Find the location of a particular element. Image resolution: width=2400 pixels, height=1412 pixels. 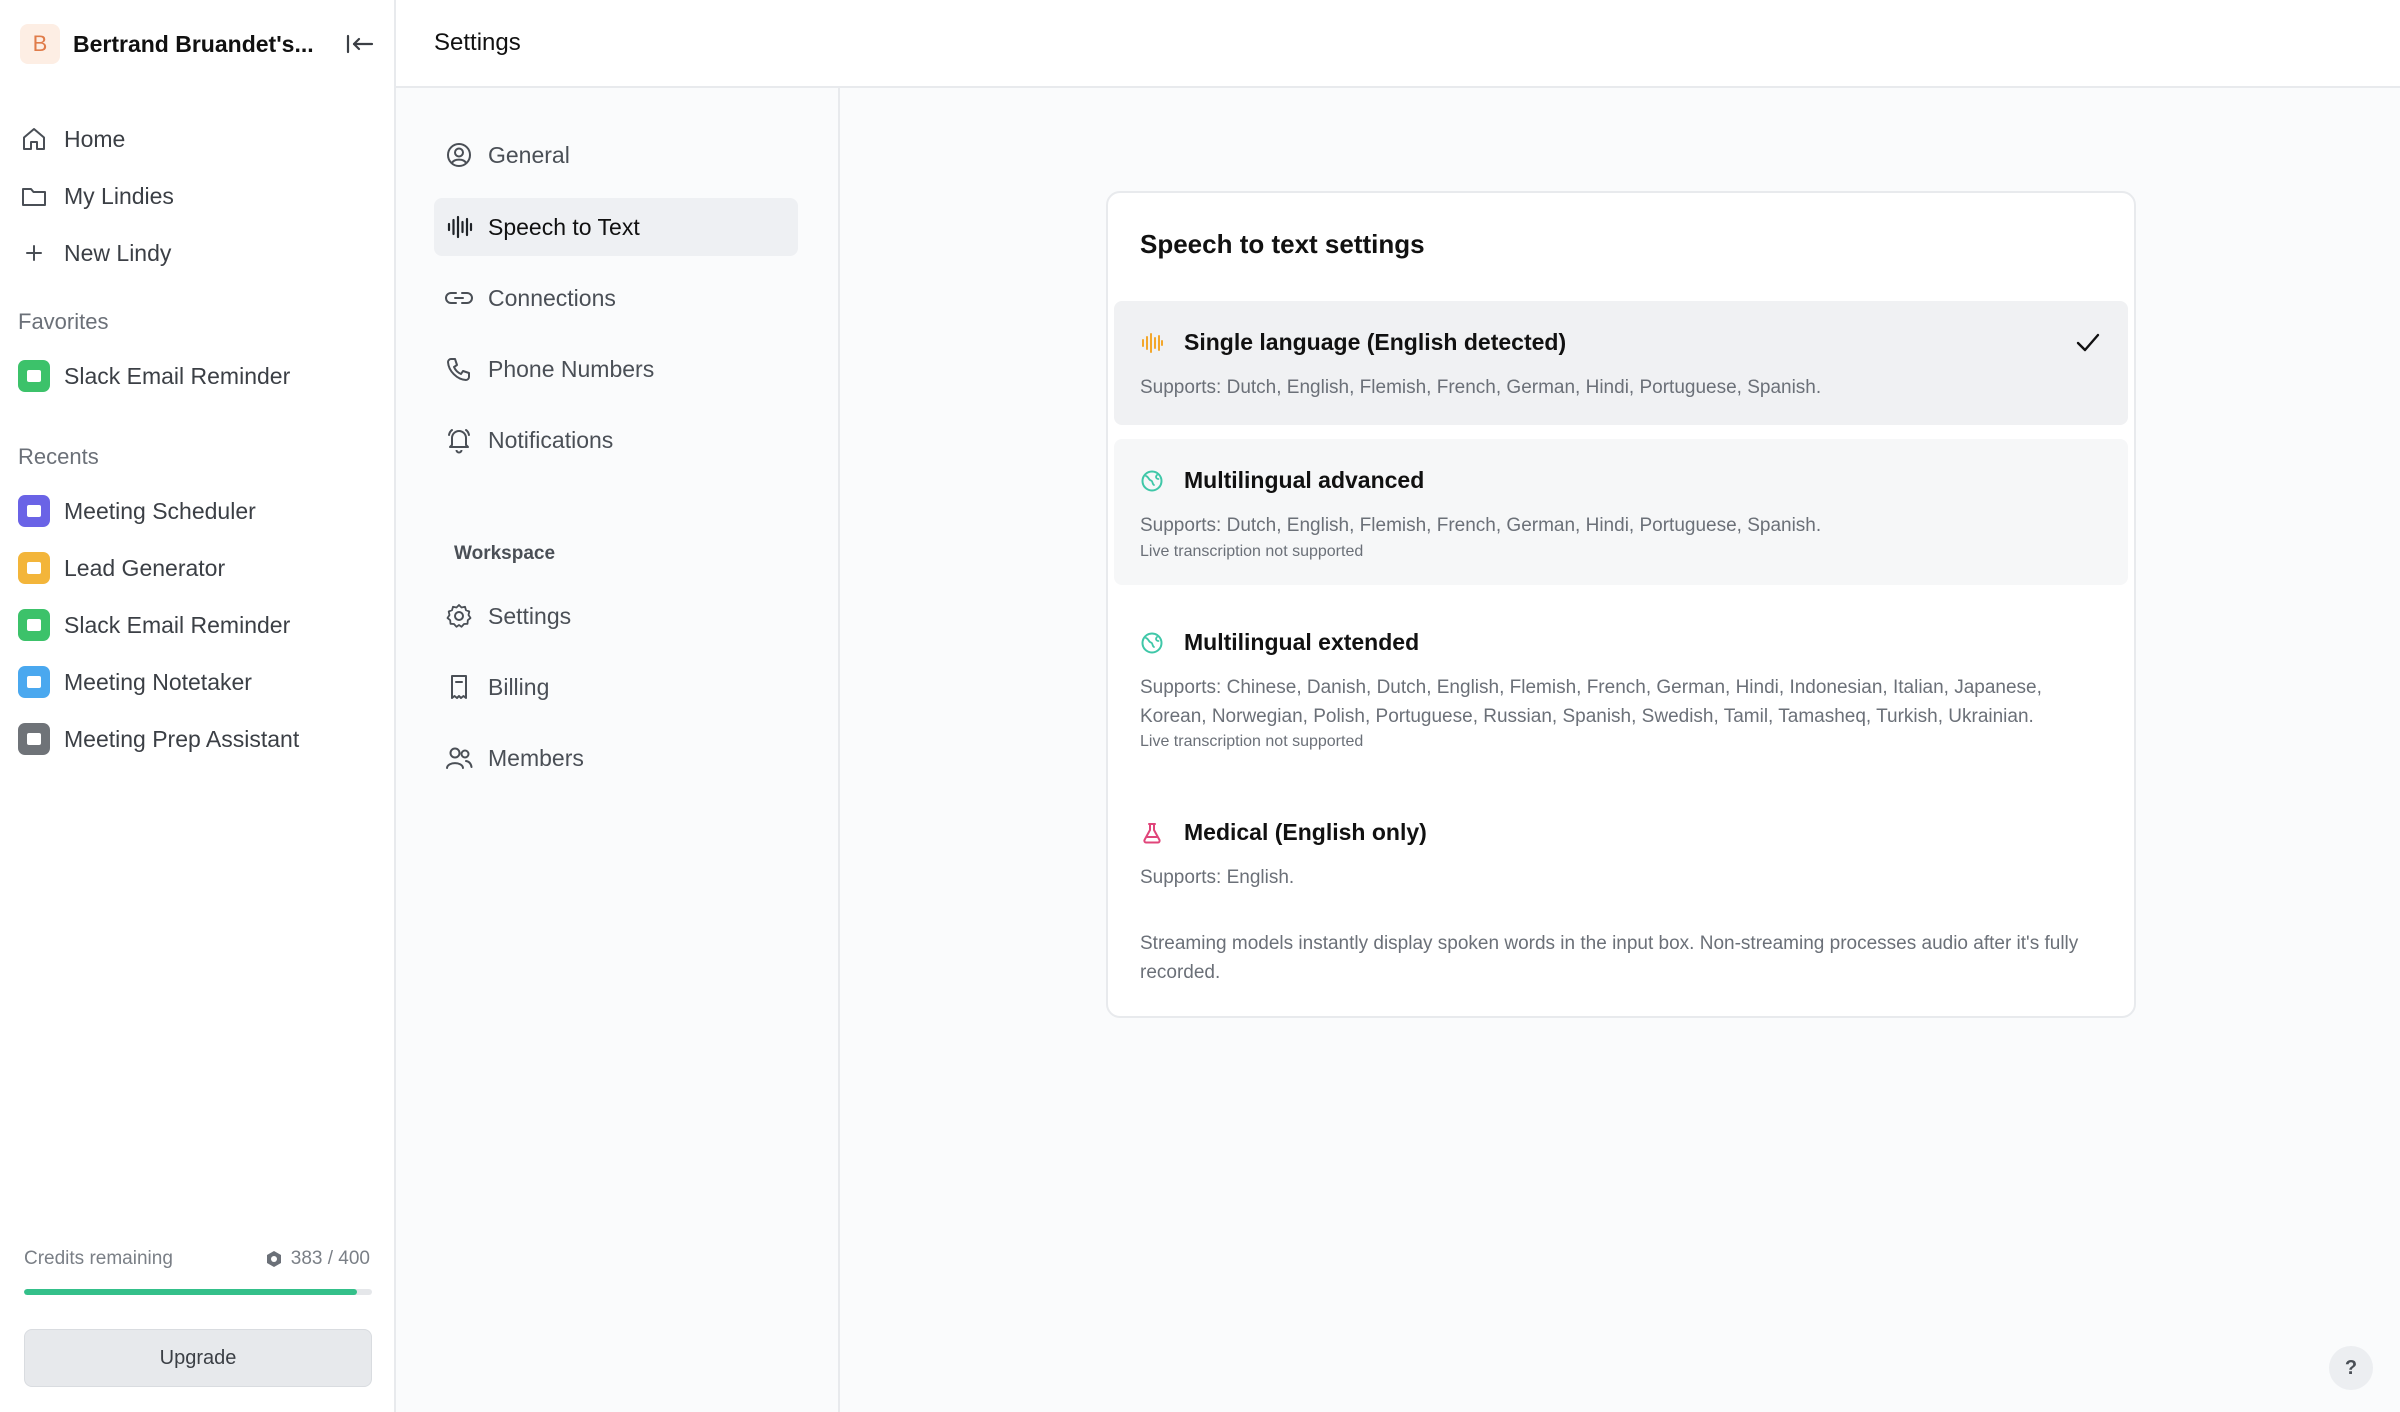

gear-icon is located at coordinates (459, 616).